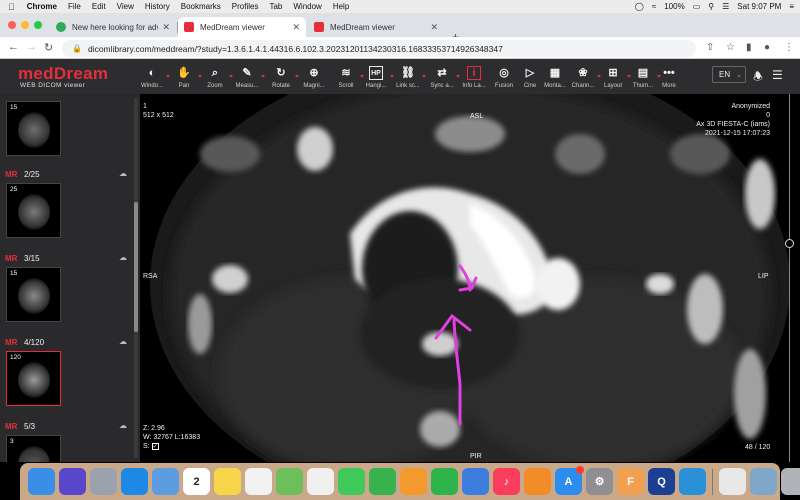 Image resolution: width=800 pixels, height=500 pixels. I want to click on back-icon: ←, so click(13, 47).